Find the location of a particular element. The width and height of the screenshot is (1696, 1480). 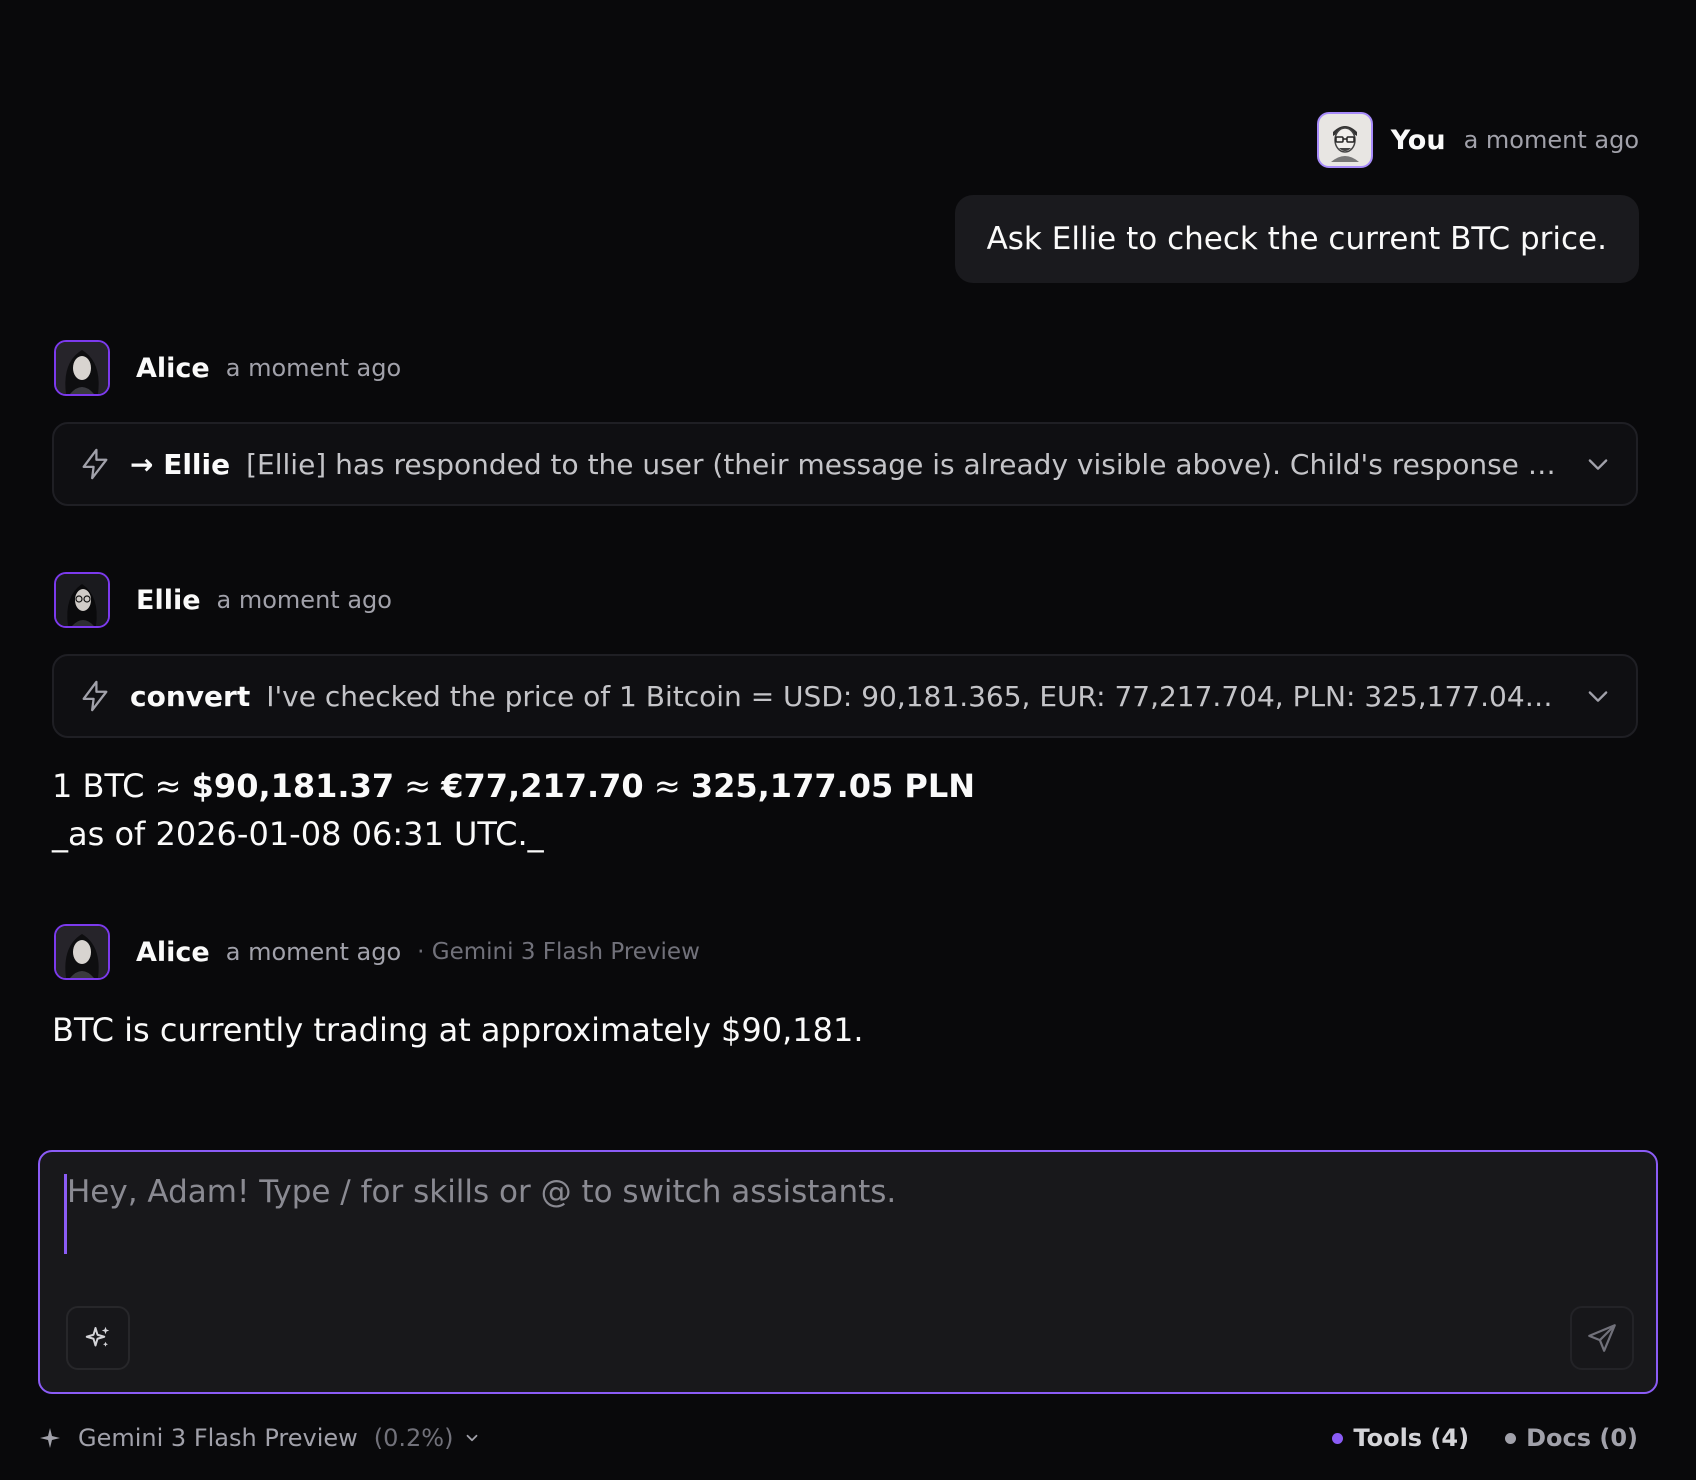

alice-message-header: Alice a moment ago is located at coordinates (227, 368).